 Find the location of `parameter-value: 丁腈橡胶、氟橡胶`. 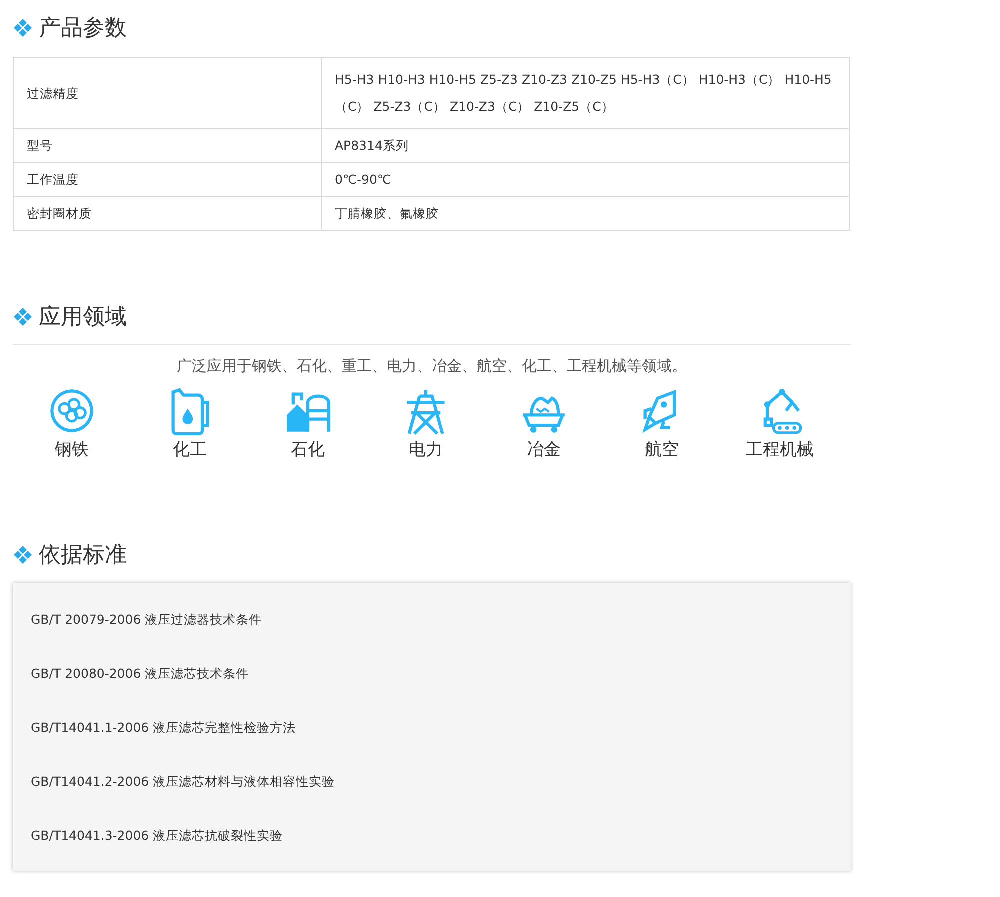

parameter-value: 丁腈橡胶、氟橡胶 is located at coordinates (586, 213).